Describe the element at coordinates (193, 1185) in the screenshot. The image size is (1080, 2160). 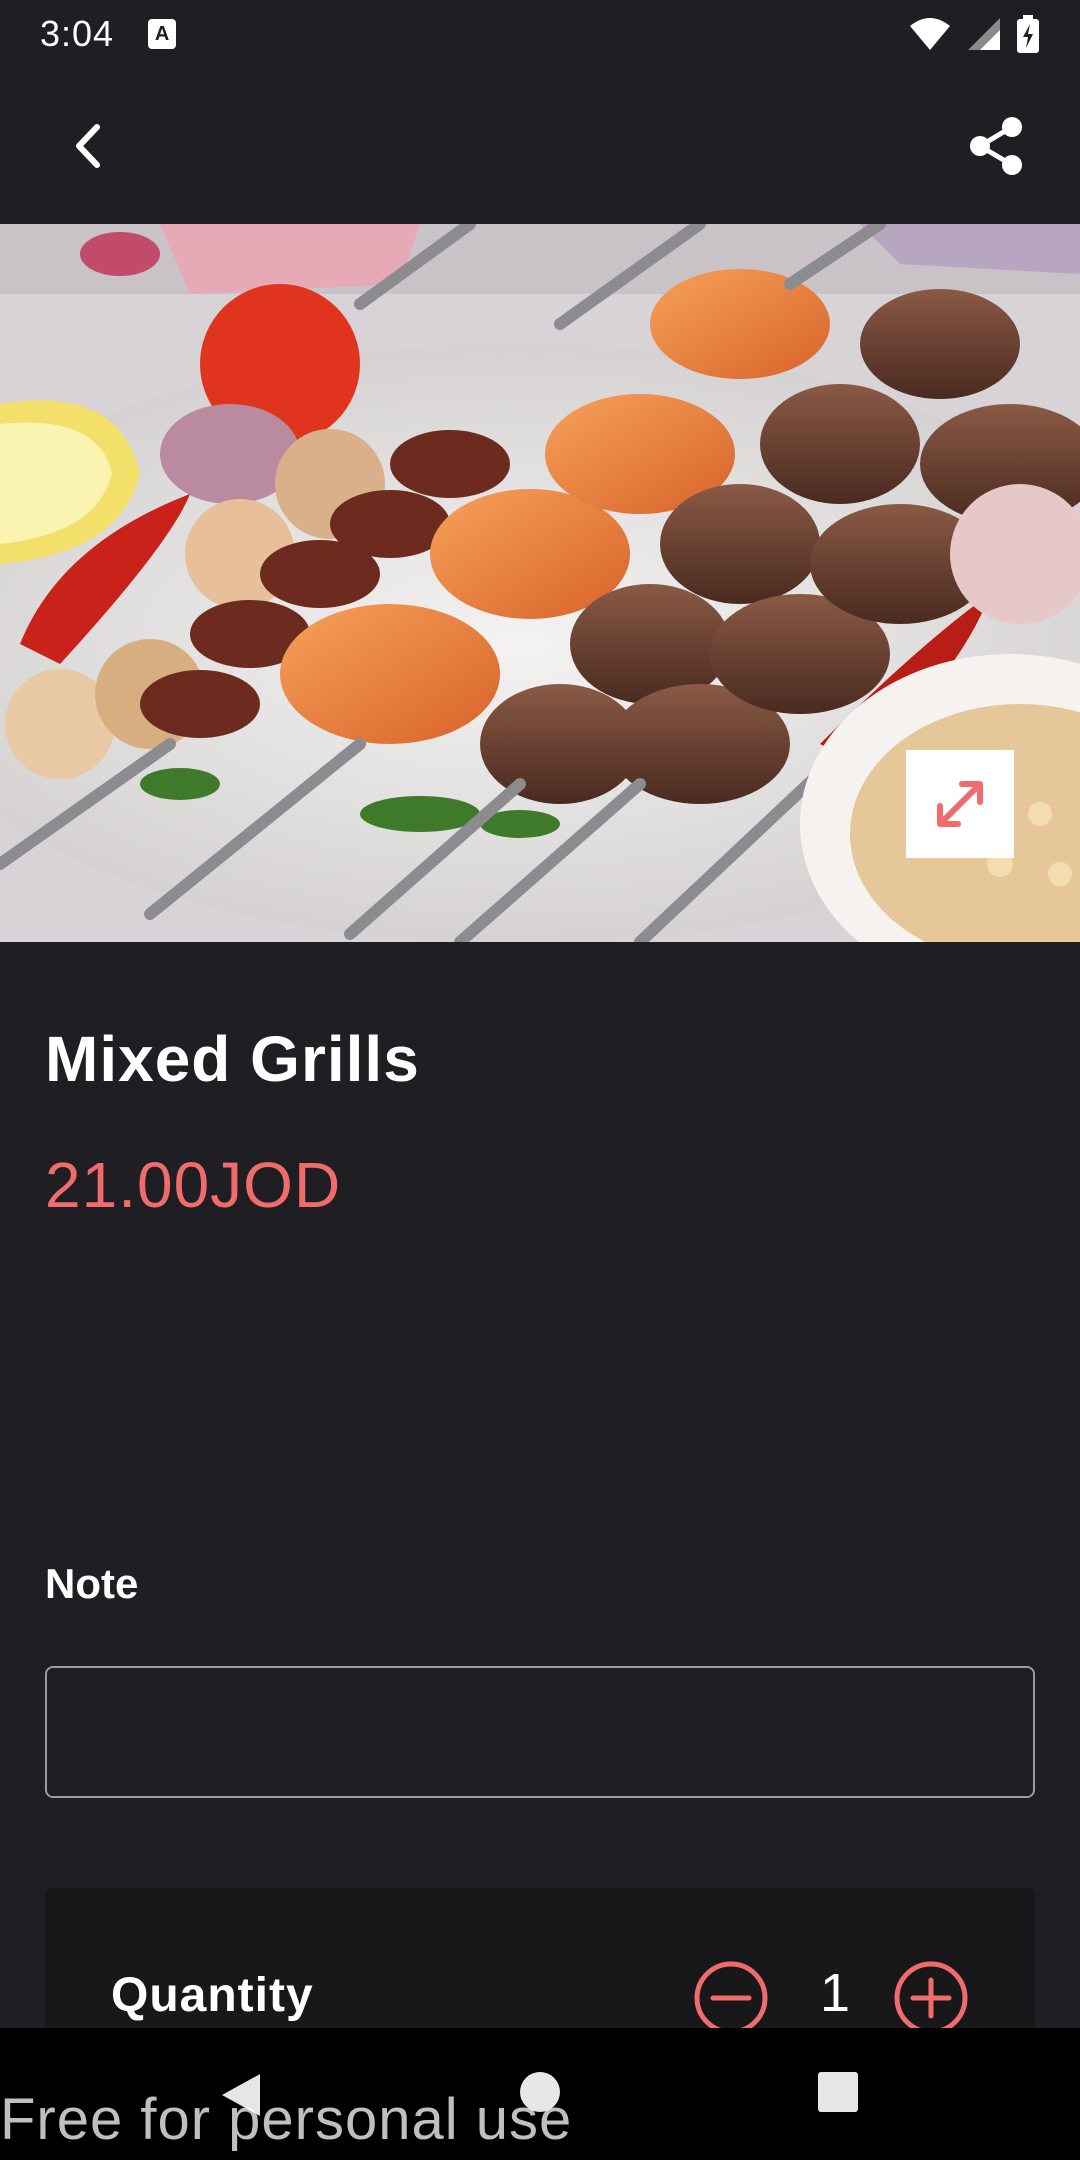
I see `item-price: 21.00JOD` at that location.